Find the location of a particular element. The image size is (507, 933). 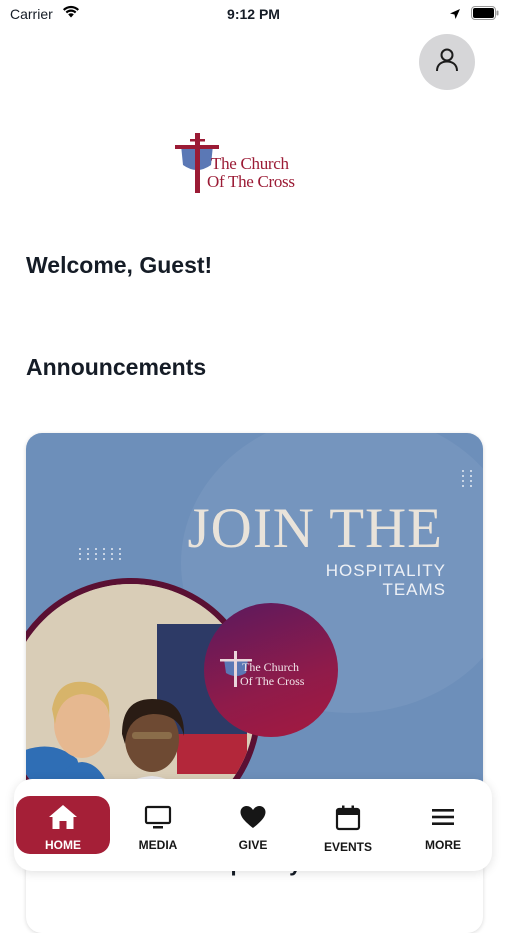

announcements-heading: Announcements is located at coordinates (116, 367).